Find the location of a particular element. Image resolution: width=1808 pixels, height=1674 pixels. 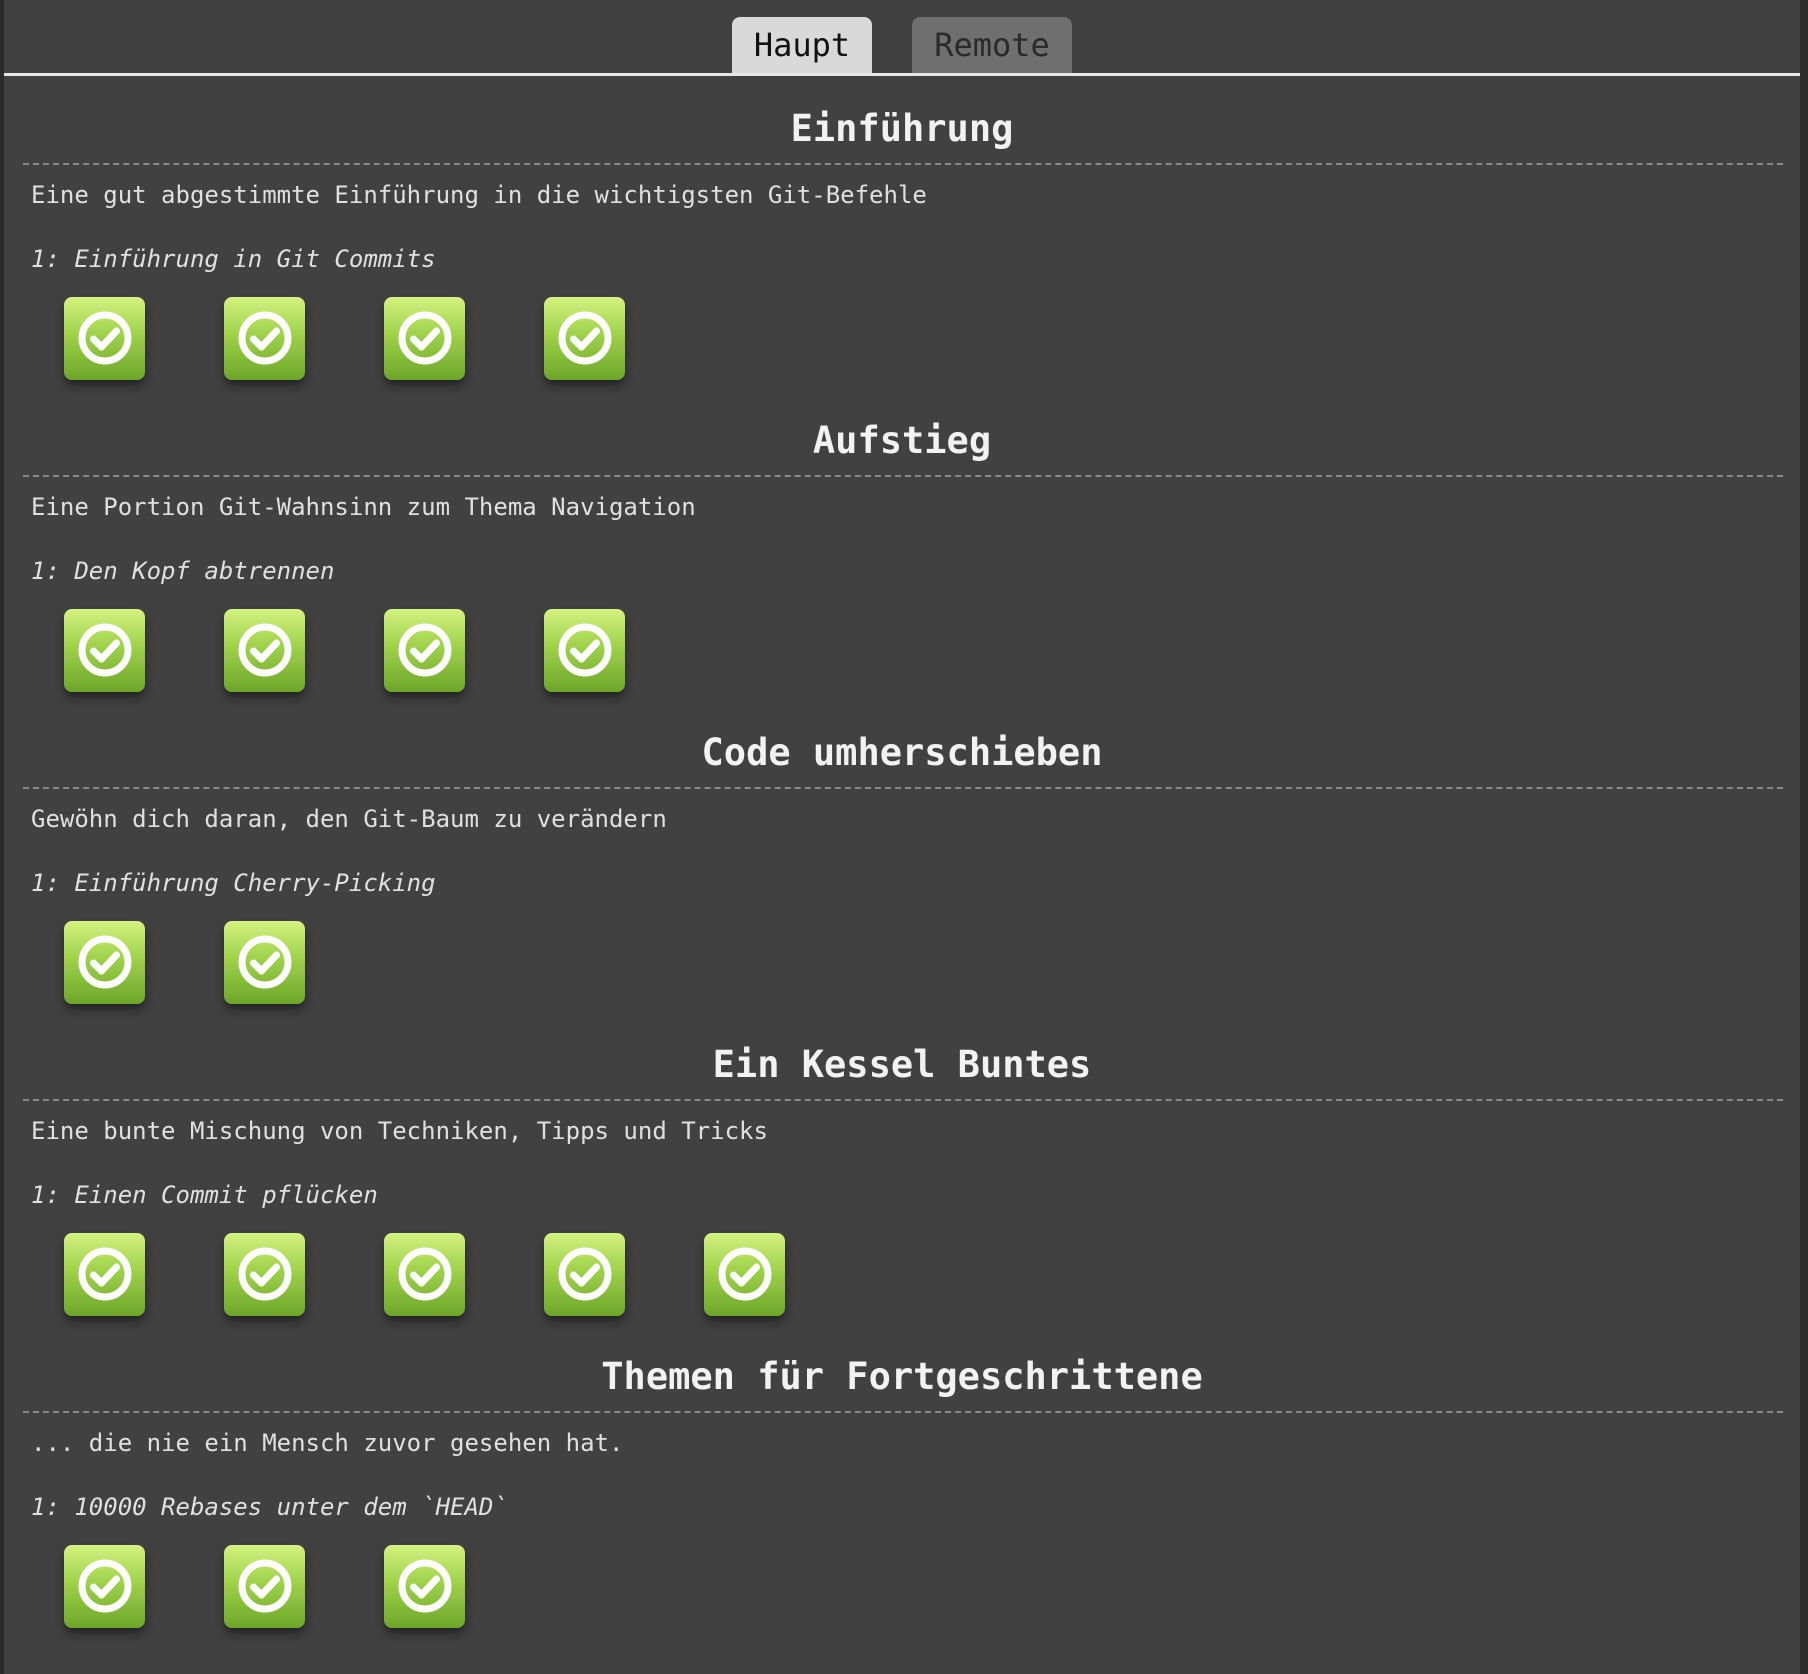

section-title: Ein Kessel Buntes is located at coordinates (902, 1064).